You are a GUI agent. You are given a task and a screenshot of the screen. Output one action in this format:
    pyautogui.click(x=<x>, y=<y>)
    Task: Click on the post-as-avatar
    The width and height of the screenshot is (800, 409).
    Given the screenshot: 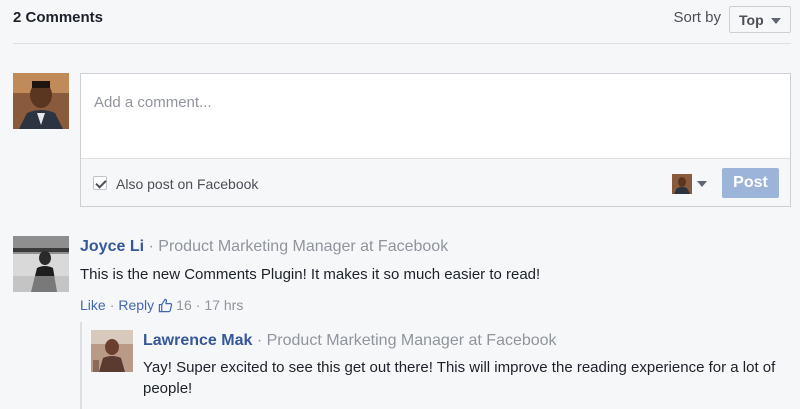 What is the action you would take?
    pyautogui.click(x=682, y=184)
    